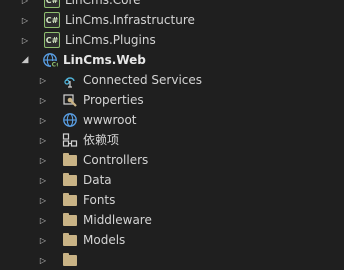 This screenshot has width=344, height=270. What do you see at coordinates (117, 220) in the screenshot?
I see `node-label: Middleware` at bounding box center [117, 220].